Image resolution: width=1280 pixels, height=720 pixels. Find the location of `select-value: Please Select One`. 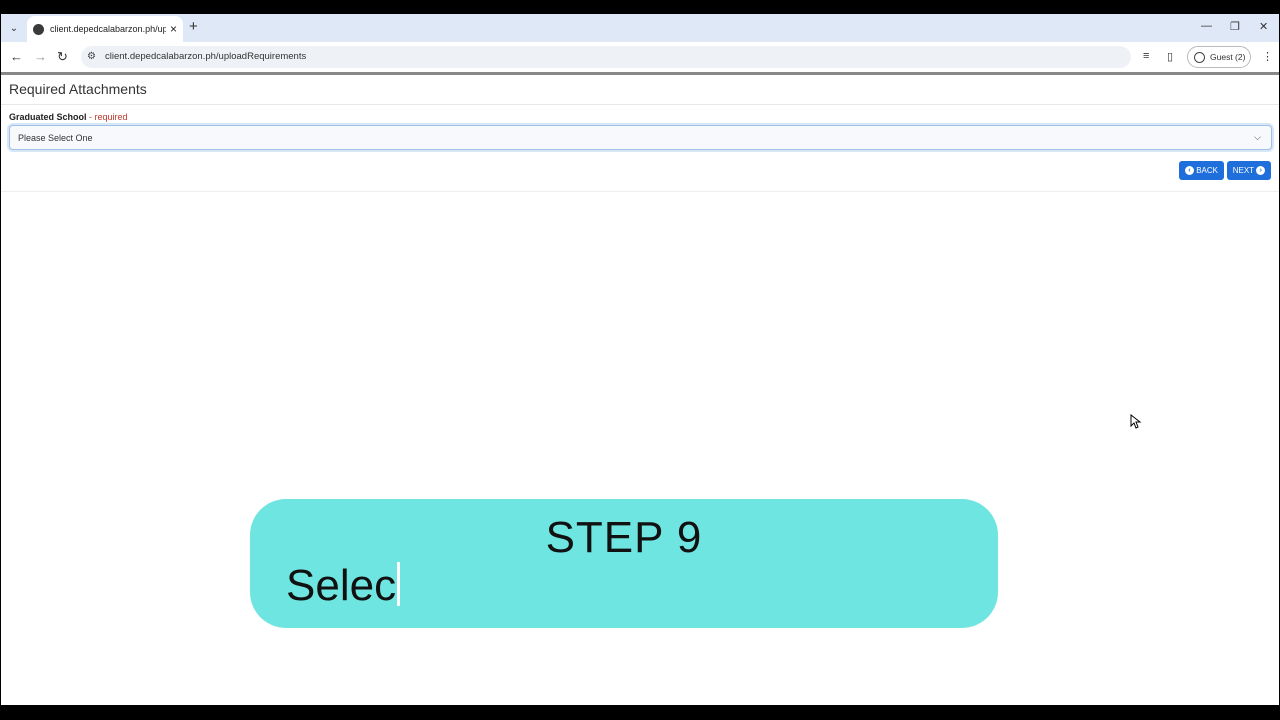

select-value: Please Select One is located at coordinates (55, 137).